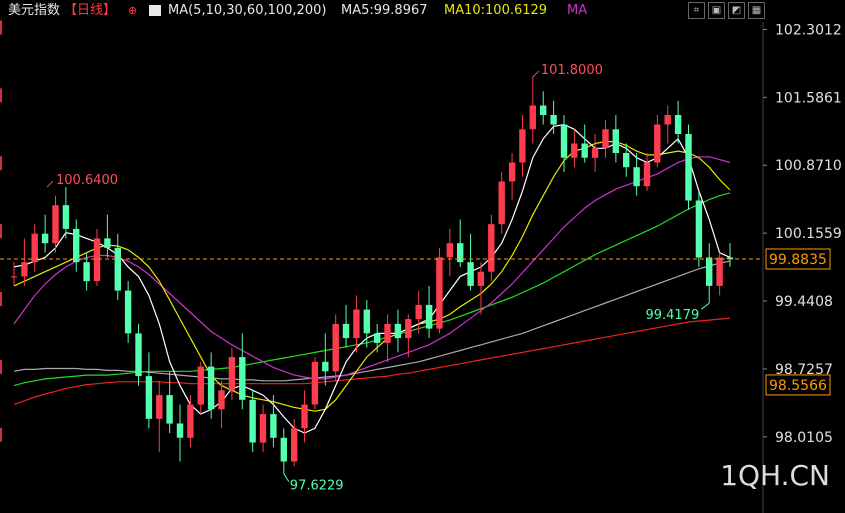 This screenshot has width=845, height=513. Describe the element at coordinates (50, 184) in the screenshot. I see `high-1-arrow` at that location.